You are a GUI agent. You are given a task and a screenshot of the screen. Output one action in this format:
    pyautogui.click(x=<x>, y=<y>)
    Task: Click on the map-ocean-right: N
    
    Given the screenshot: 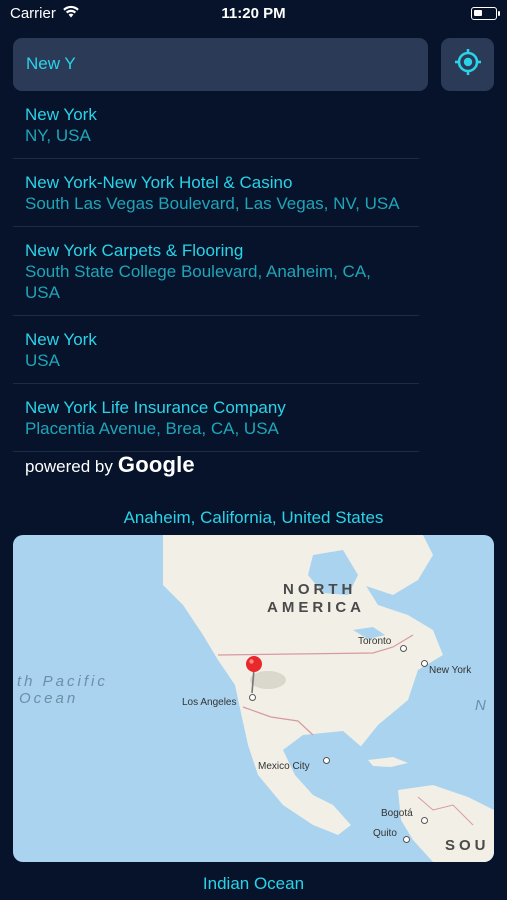 What is the action you would take?
    pyautogui.click(x=482, y=705)
    